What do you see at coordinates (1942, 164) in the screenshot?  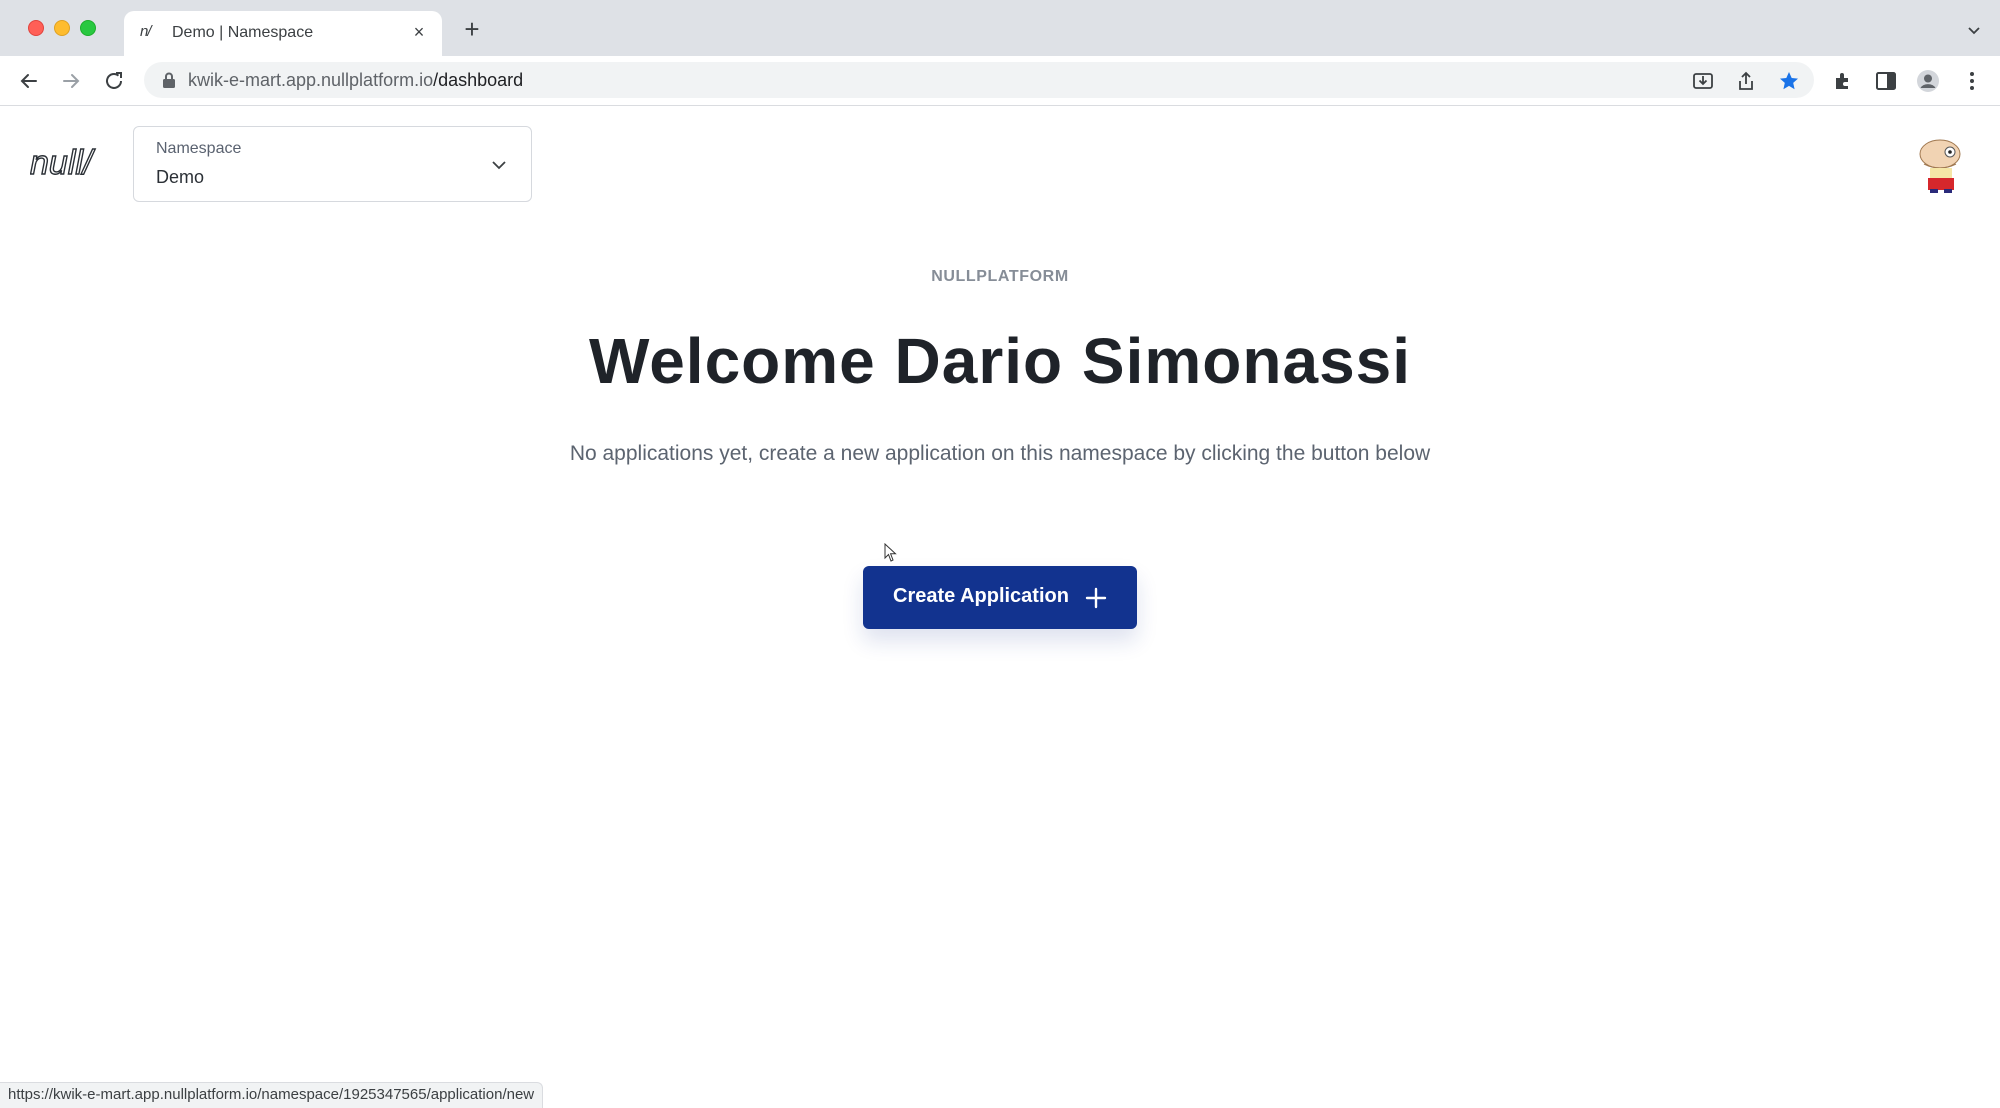 I see `user-avatar` at bounding box center [1942, 164].